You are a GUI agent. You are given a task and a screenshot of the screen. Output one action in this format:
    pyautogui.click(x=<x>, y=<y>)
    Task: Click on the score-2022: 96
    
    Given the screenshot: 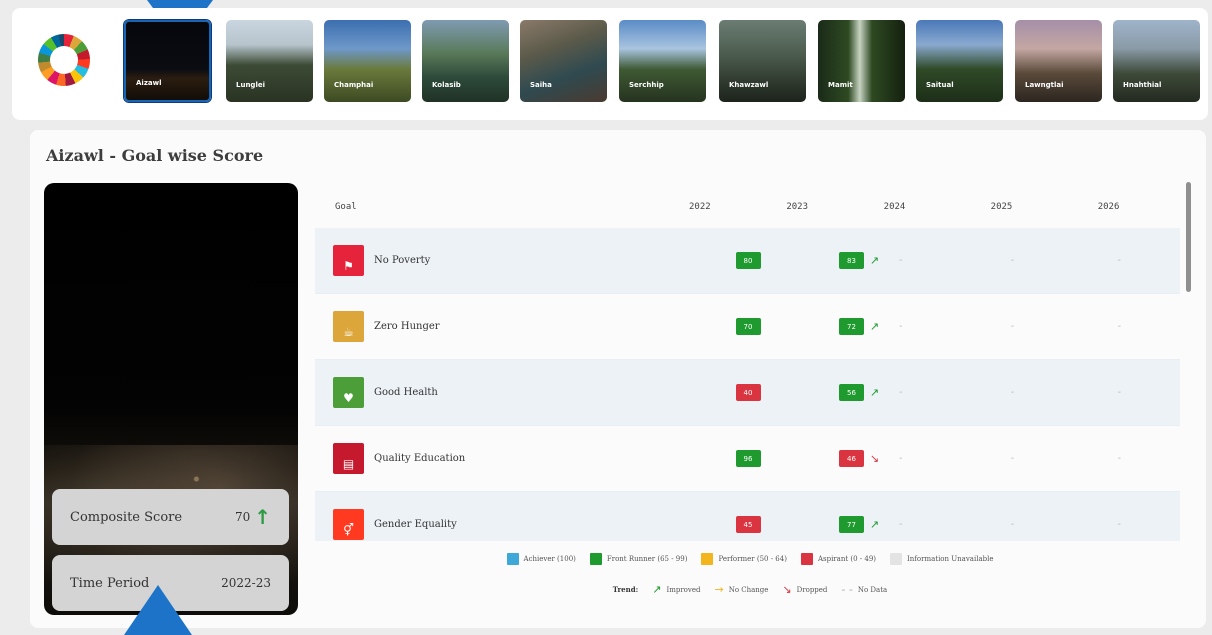 What is the action you would take?
    pyautogui.click(x=720, y=458)
    